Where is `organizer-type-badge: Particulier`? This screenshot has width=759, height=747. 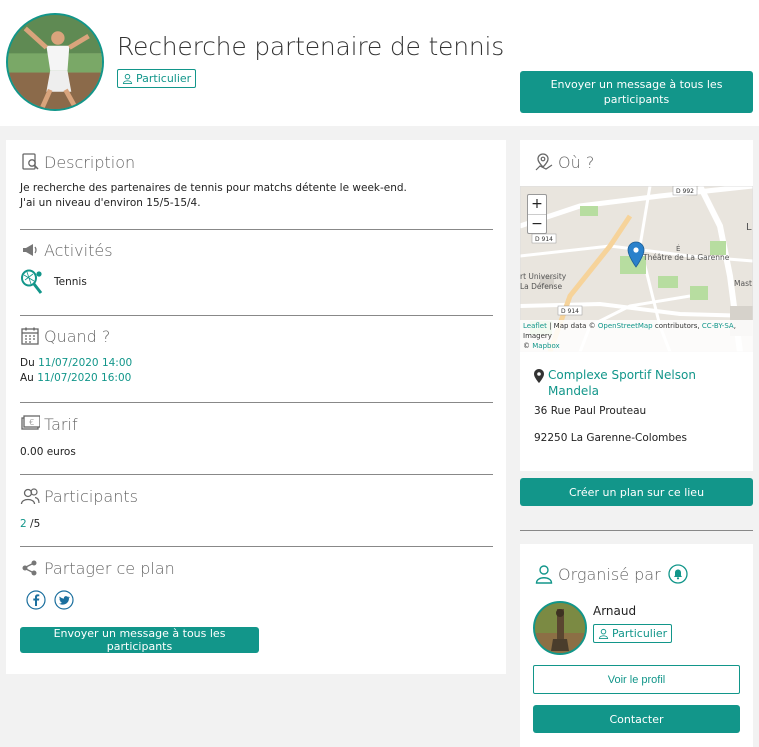 organizer-type-badge: Particulier is located at coordinates (633, 633).